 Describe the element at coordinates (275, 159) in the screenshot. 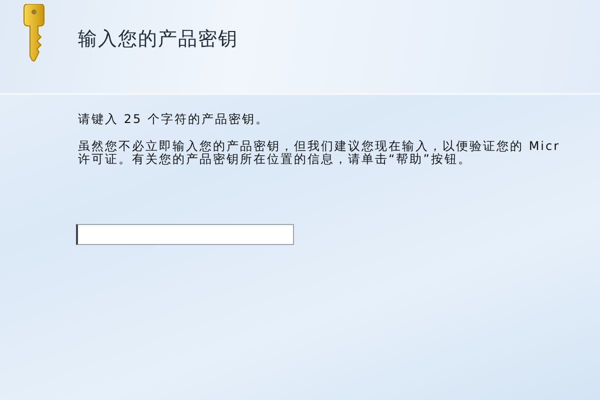

I see `description-text: 许可证。有关您的产品密钥所在位置的信息，请单击“帮助”按钮。` at that location.